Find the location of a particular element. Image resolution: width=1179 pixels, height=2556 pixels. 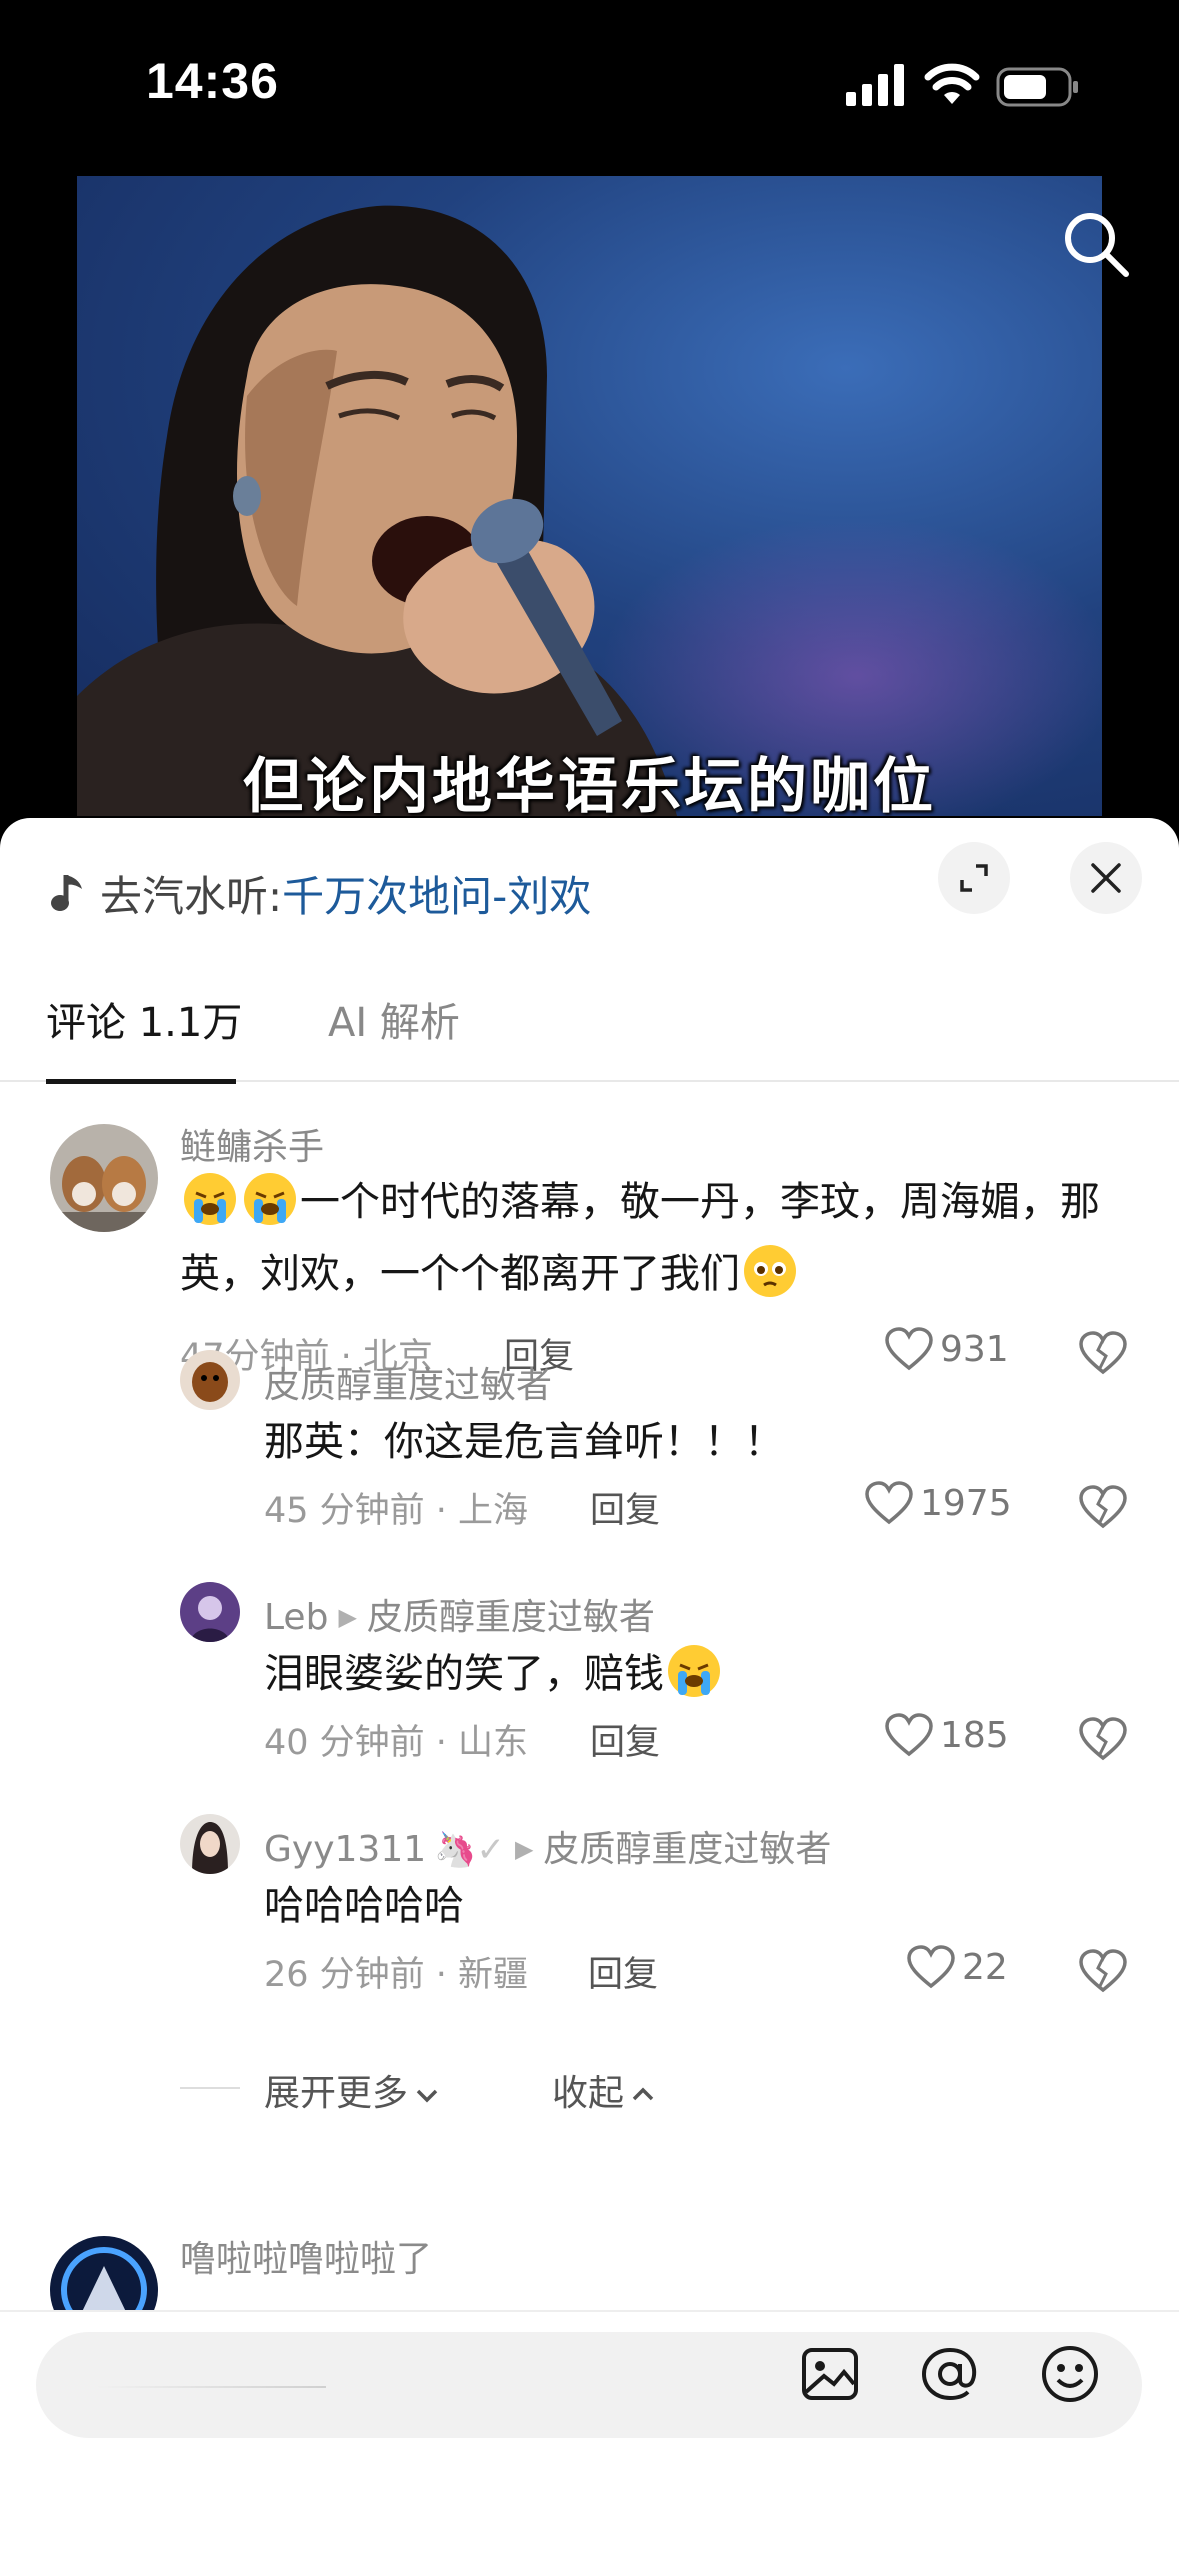

thread-controls: 展开更多 收起 is located at coordinates (480, 2088).